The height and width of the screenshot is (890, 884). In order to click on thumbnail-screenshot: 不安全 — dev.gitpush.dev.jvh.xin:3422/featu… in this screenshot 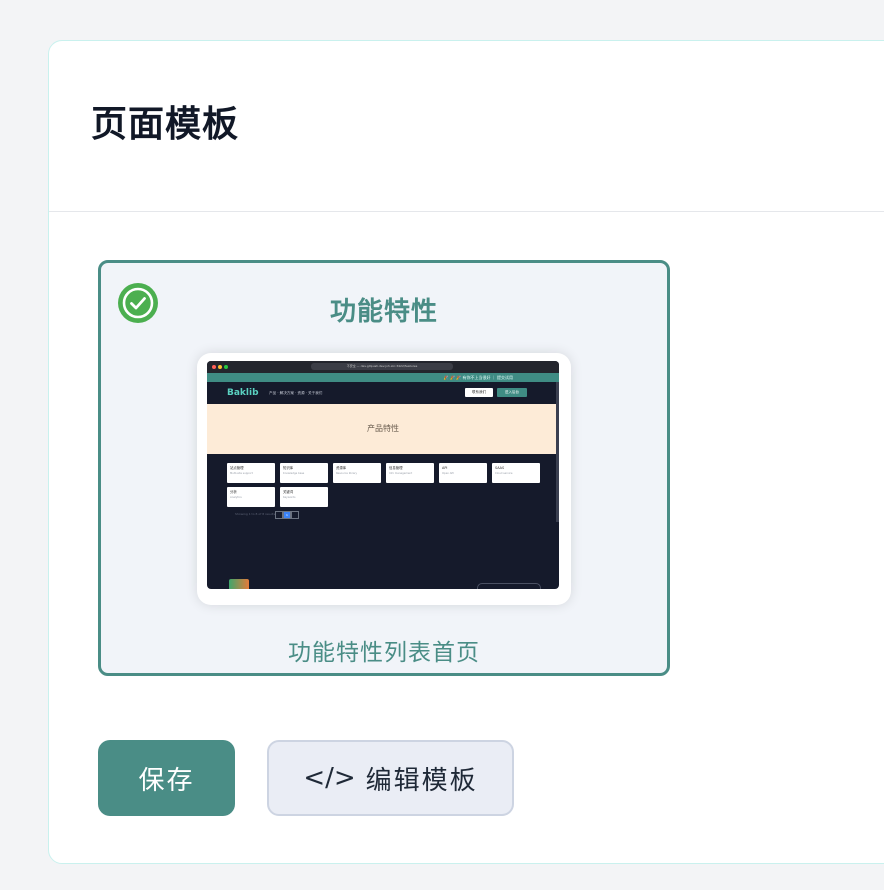, I will do `click(383, 475)`.